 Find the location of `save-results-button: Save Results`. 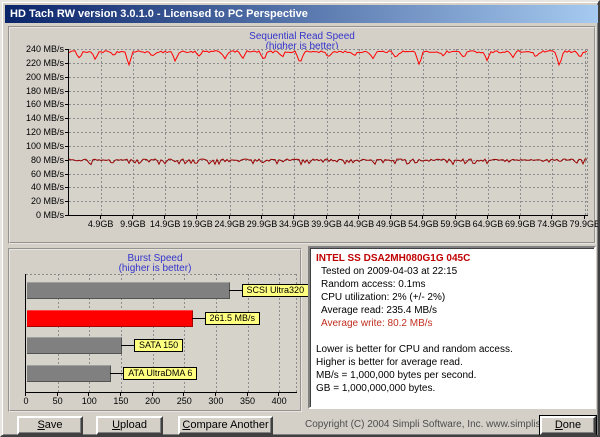

save-results-button: Save Results is located at coordinates (50, 425).